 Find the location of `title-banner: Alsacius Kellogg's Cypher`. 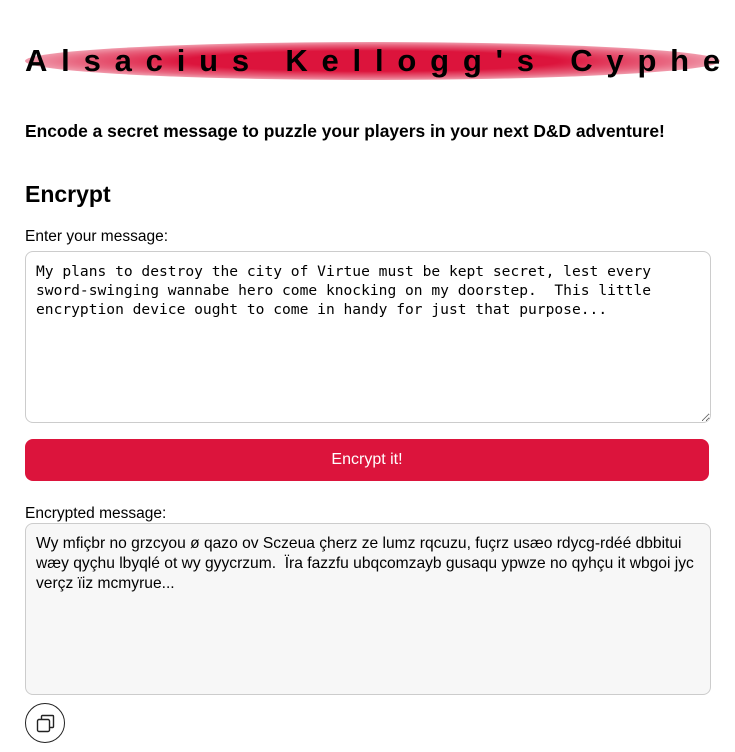

title-banner: Alsacius Kellogg's Cypher is located at coordinates (380, 61).